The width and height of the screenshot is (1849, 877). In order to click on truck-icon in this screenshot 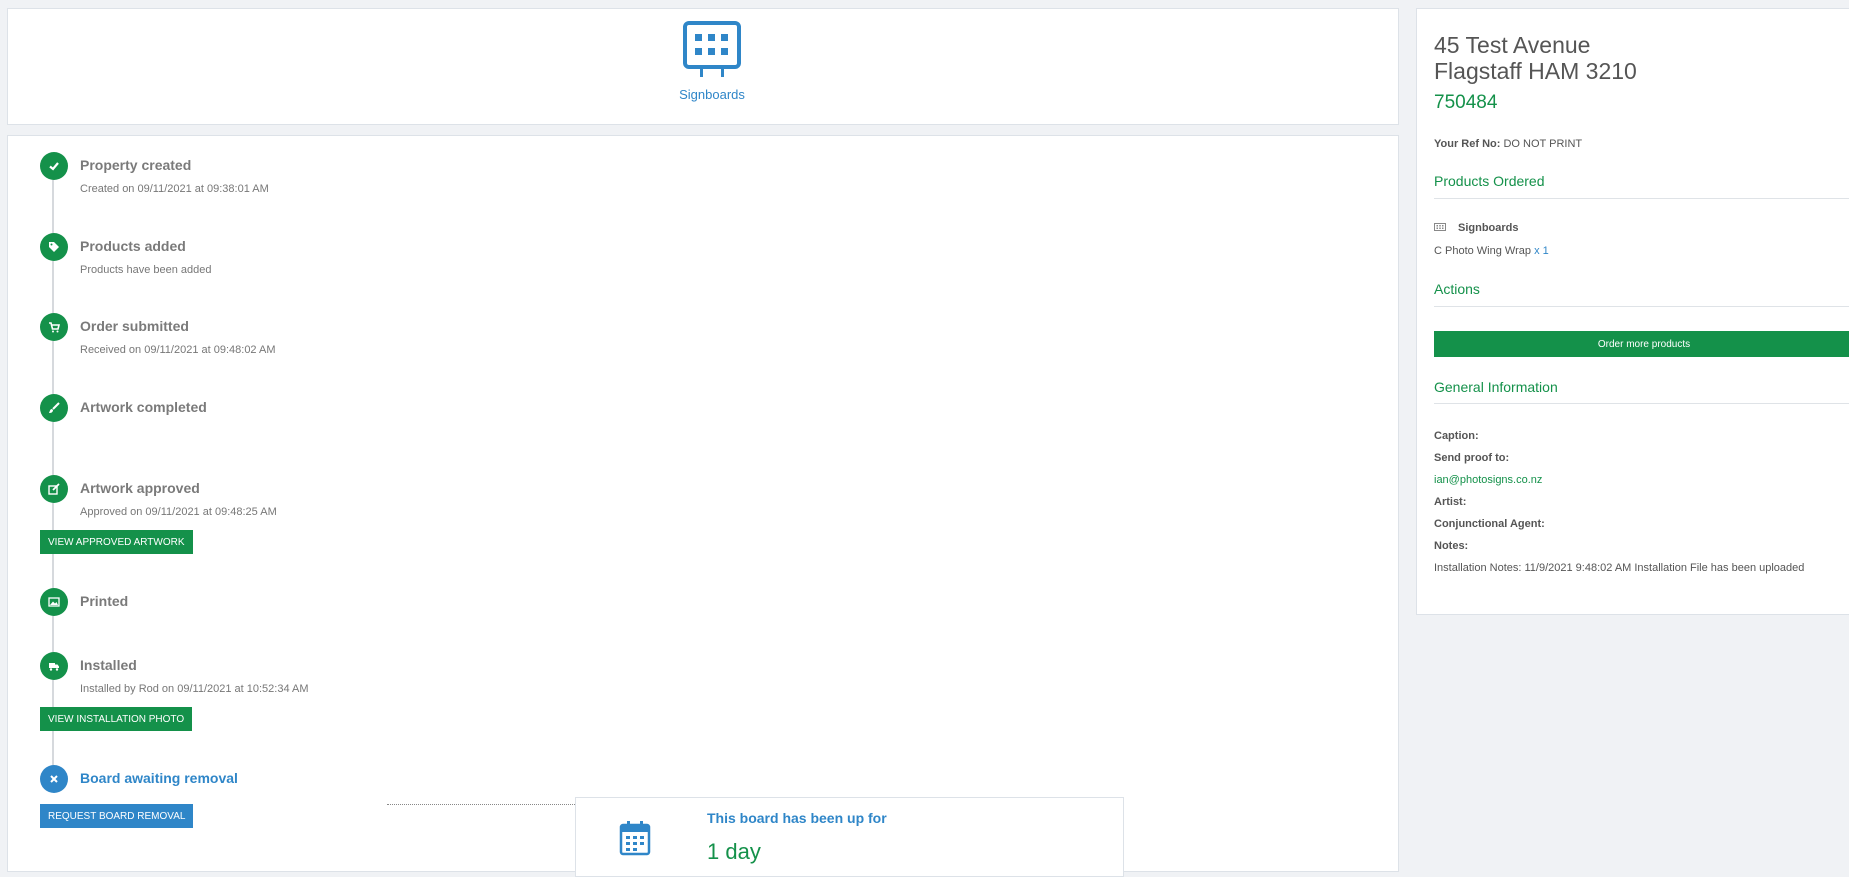, I will do `click(54, 666)`.